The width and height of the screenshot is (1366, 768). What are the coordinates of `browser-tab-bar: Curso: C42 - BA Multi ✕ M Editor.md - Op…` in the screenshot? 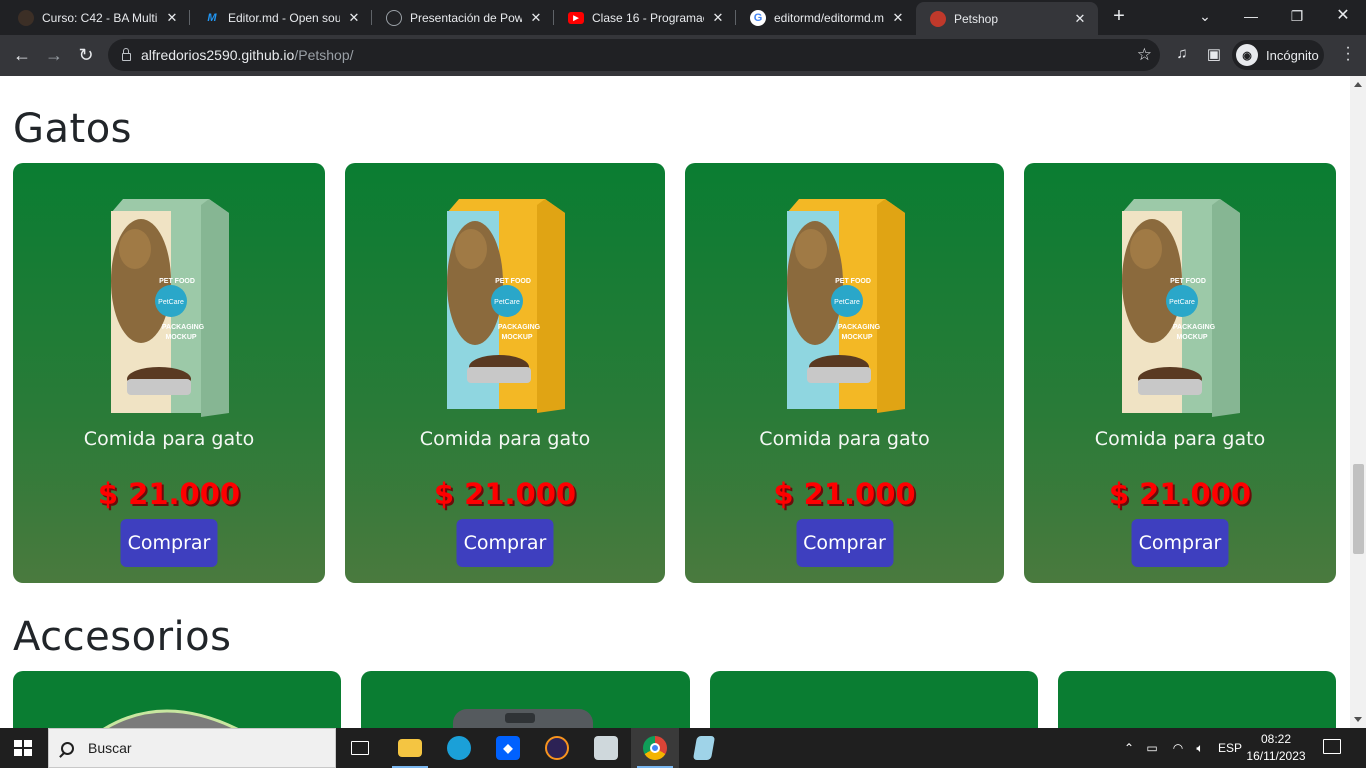 It's located at (683, 17).